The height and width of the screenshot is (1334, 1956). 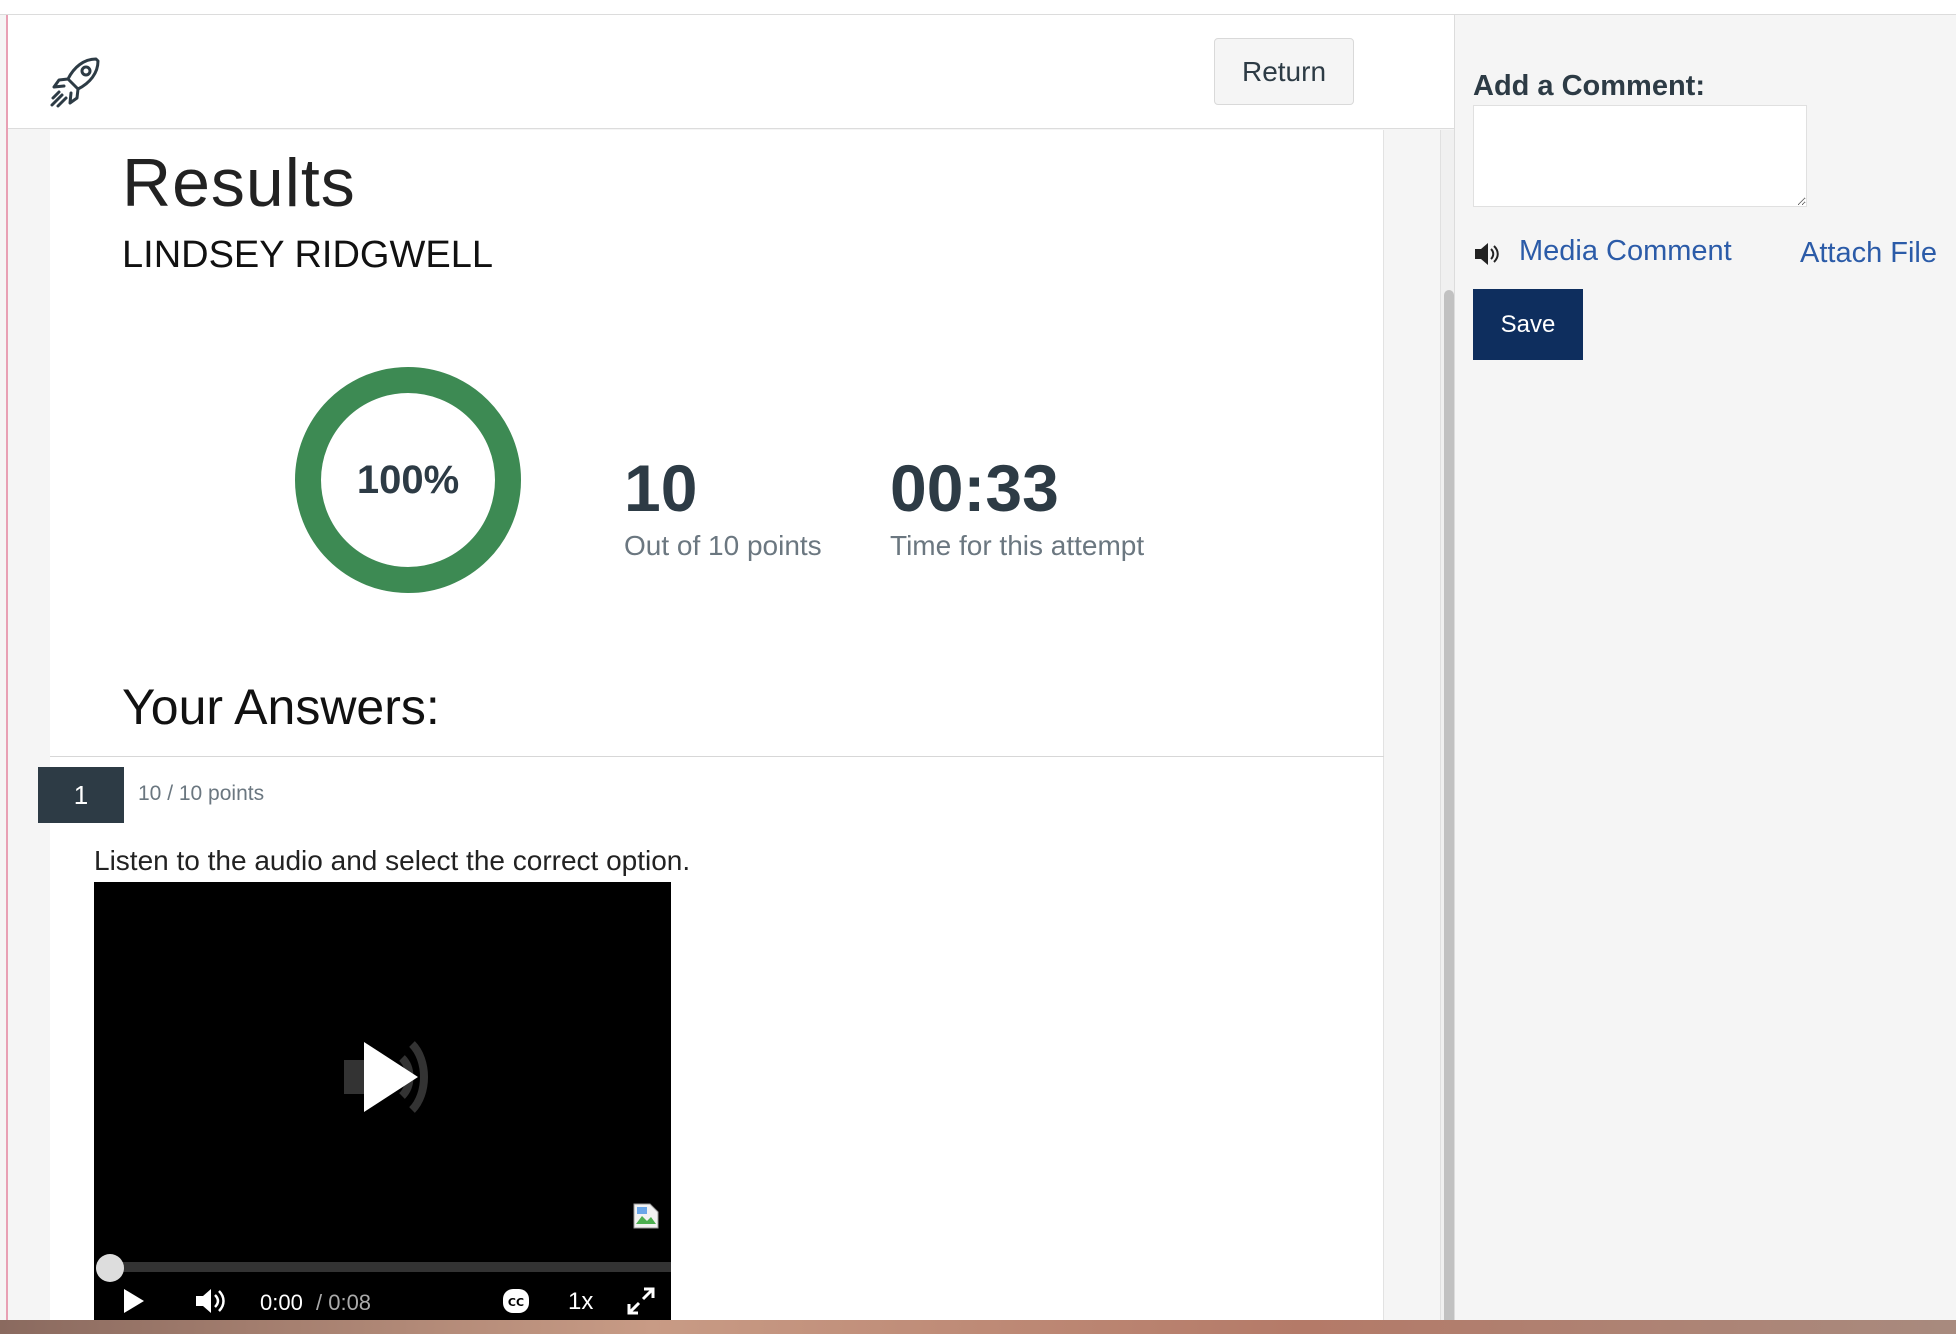 I want to click on page-title: Results, so click(x=239, y=183).